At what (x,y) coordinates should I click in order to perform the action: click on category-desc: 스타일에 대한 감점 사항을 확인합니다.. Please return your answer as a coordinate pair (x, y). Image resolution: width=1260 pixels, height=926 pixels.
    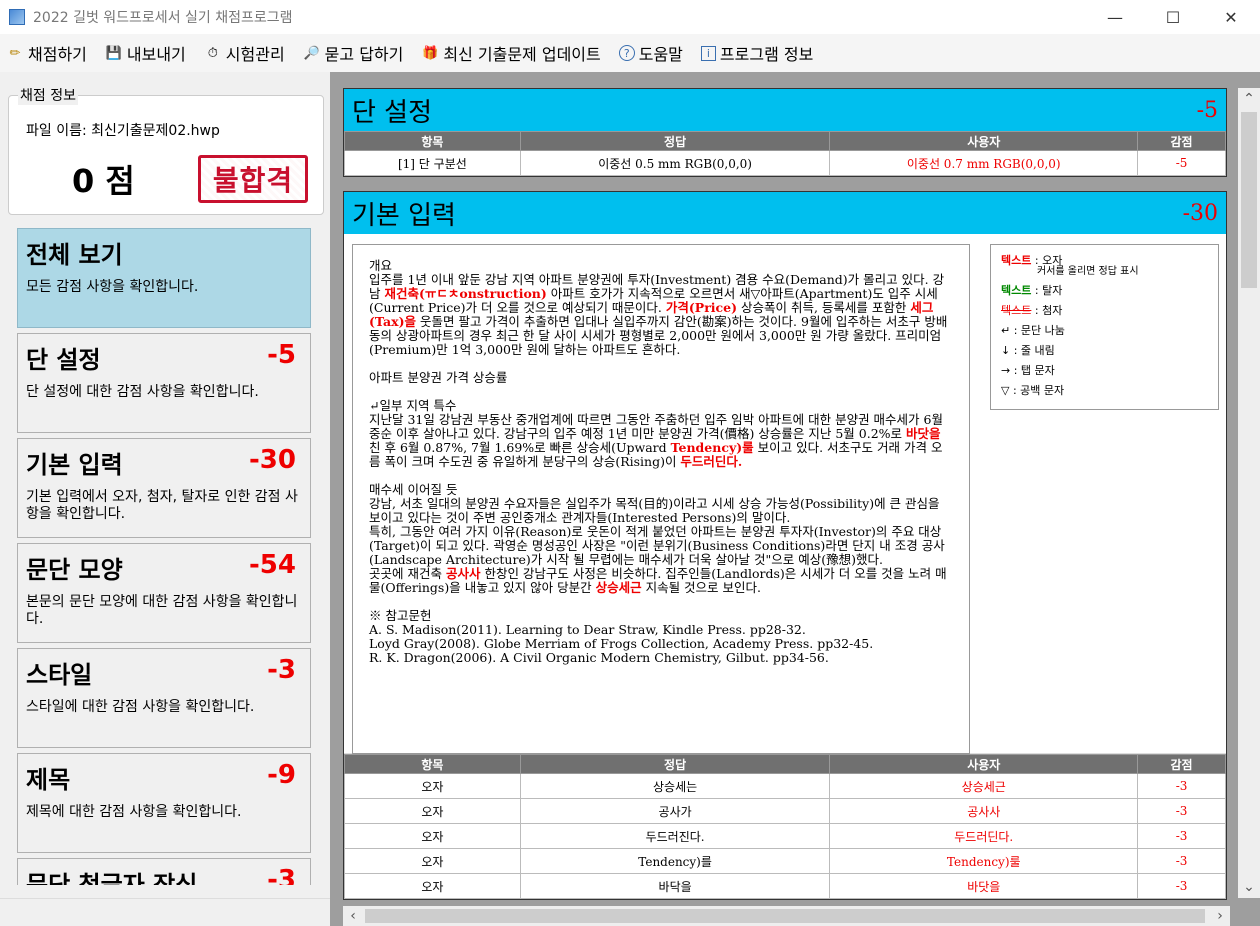
    Looking at the image, I should click on (140, 707).